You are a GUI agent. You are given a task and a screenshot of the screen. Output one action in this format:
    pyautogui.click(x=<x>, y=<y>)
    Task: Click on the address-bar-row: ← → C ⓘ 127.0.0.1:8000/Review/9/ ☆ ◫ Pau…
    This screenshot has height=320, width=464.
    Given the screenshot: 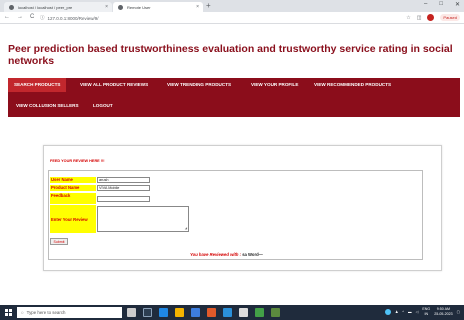 What is the action you would take?
    pyautogui.click(x=232, y=18)
    